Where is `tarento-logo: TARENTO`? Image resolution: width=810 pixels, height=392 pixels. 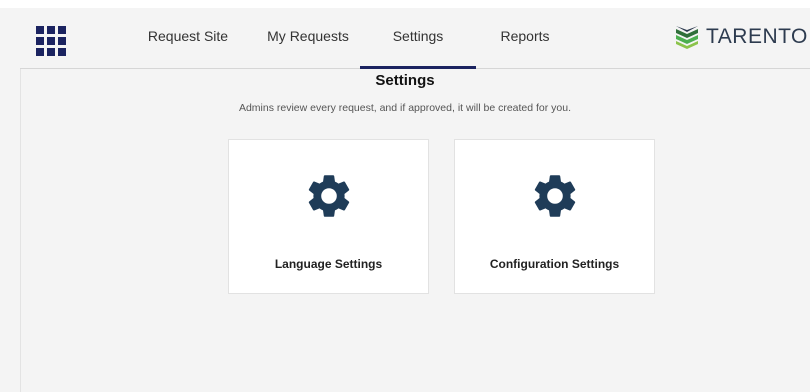 tarento-logo: TARENTO is located at coordinates (741, 37).